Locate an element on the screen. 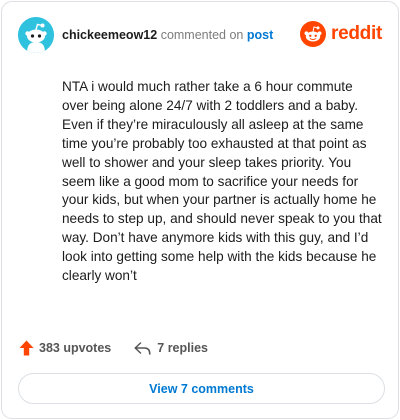  user-avatar is located at coordinates (36, 35).